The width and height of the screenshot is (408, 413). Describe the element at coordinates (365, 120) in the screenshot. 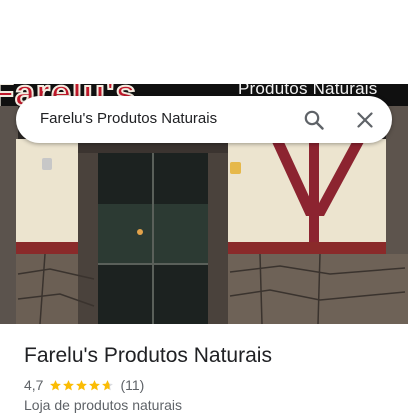

I see `close-icon` at that location.